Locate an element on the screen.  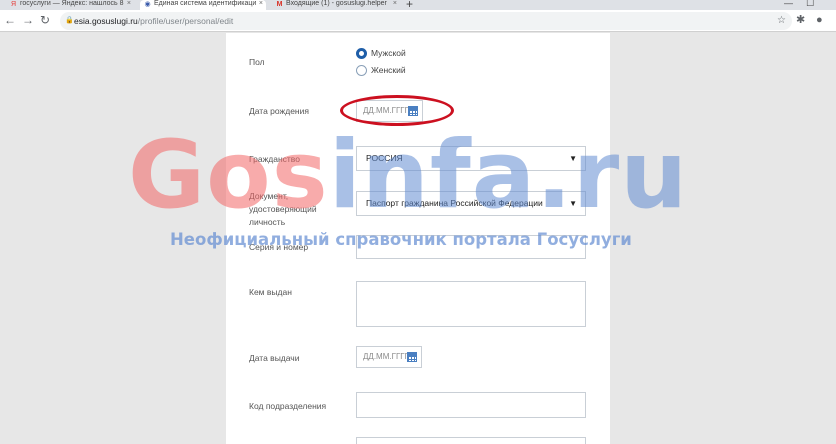
tab-title: Единая система идентификаци is located at coordinates (205, 3).